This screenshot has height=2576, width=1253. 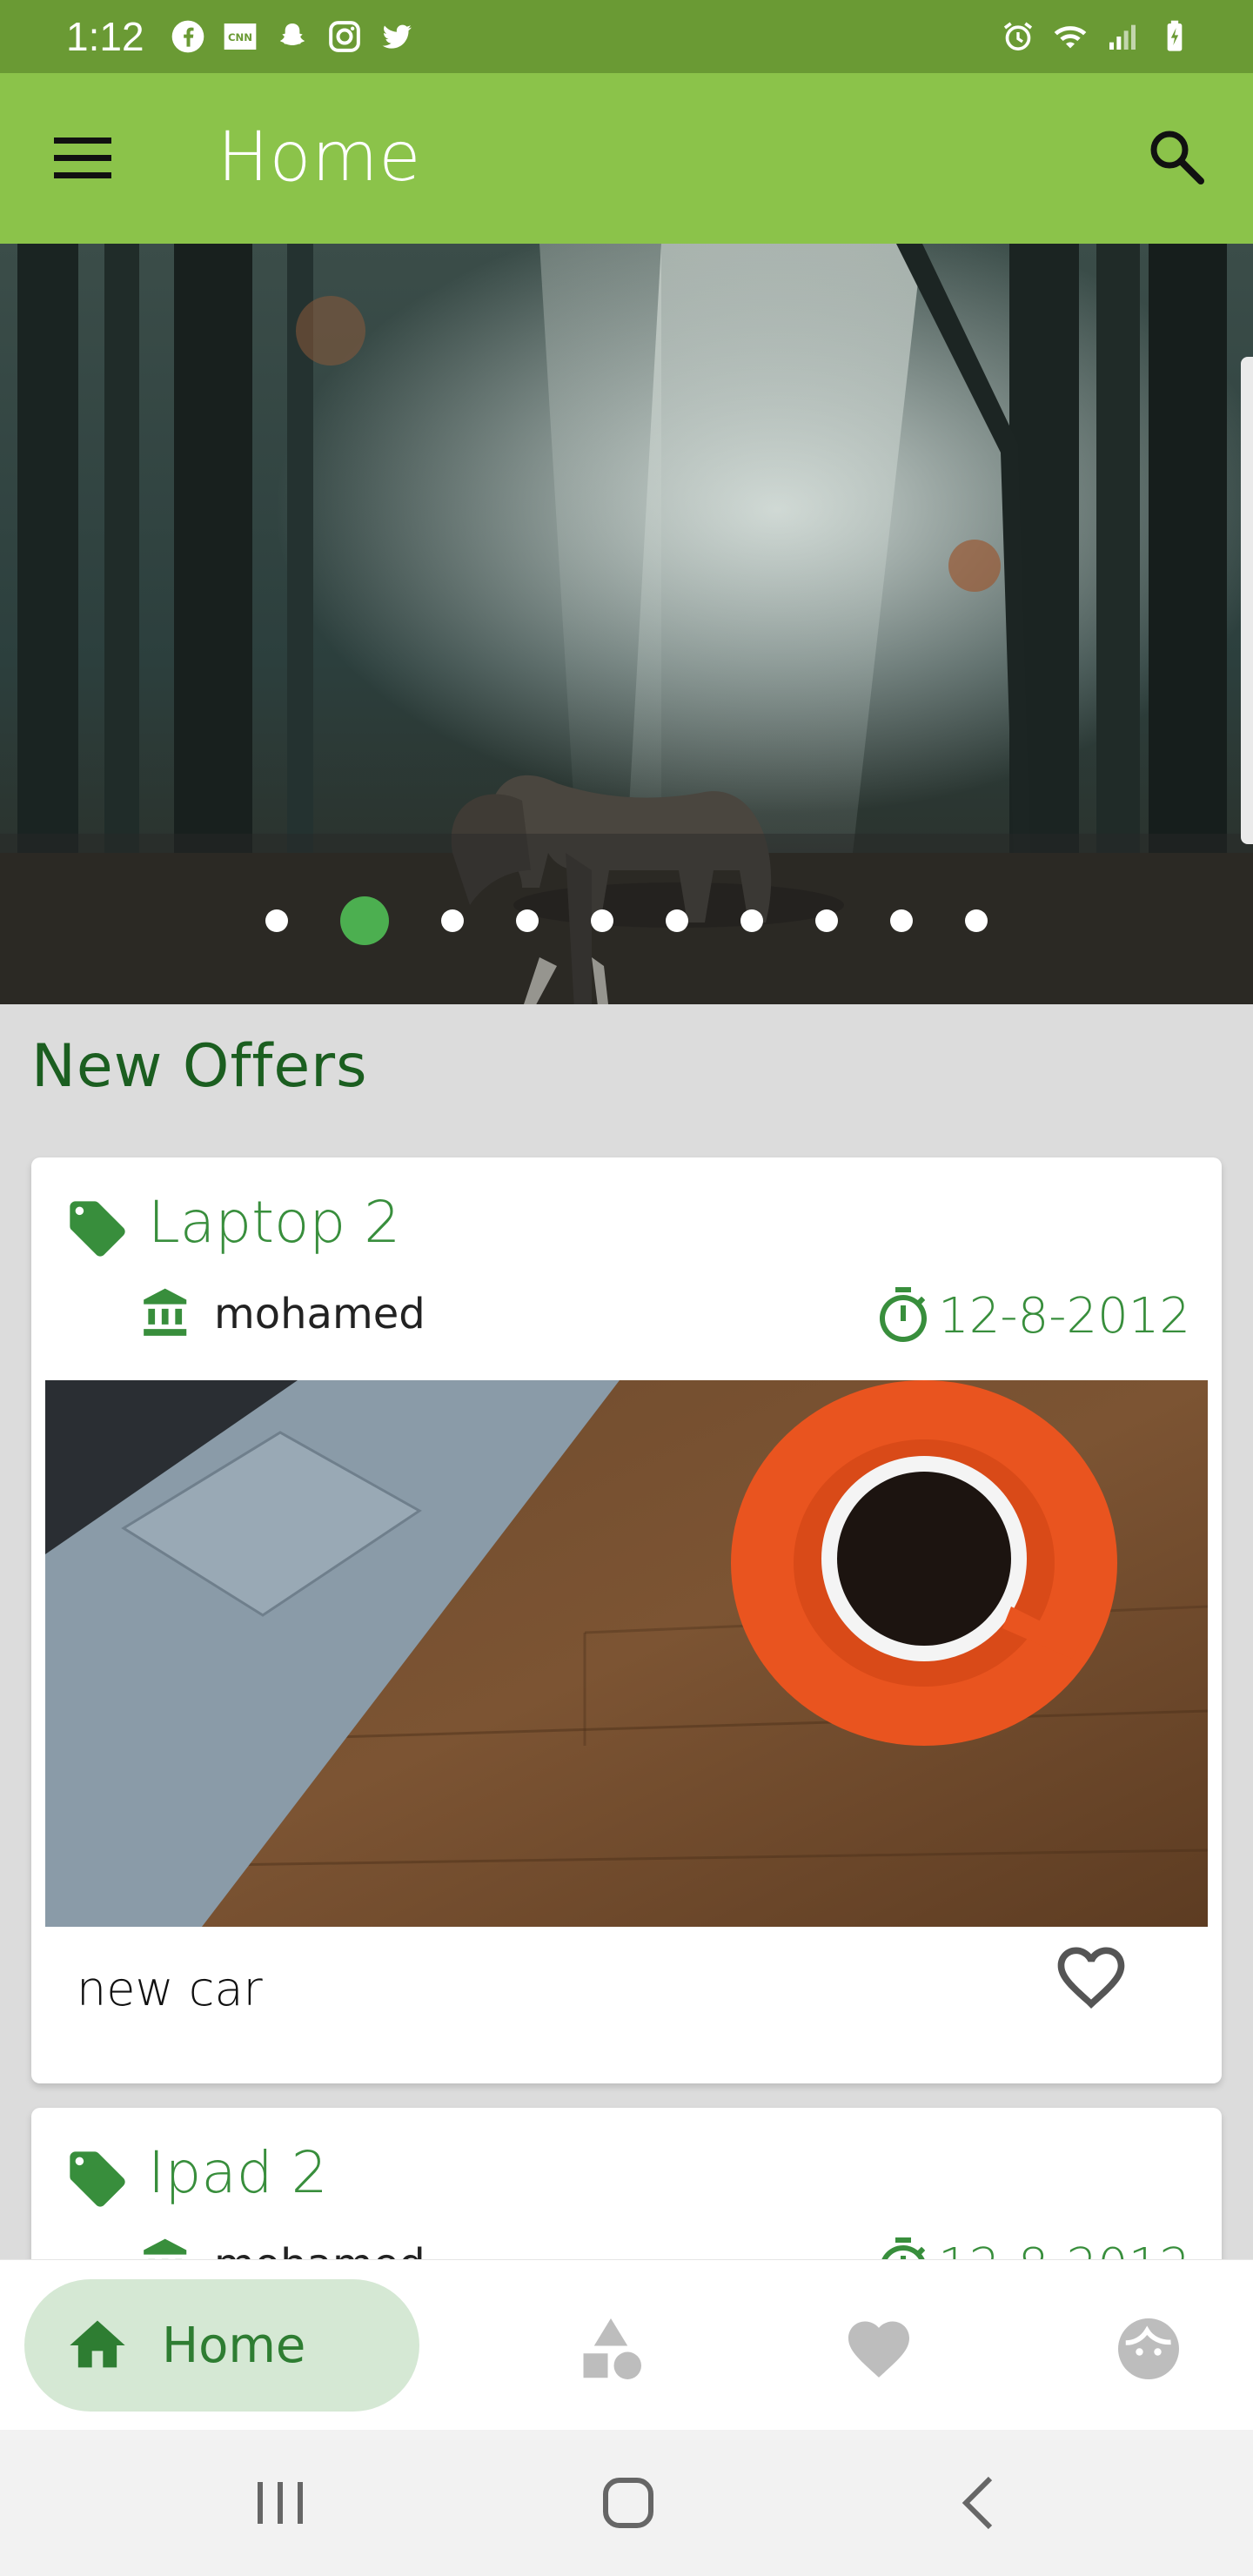 I want to click on bottom-navigation: Home, so click(x=626, y=2344).